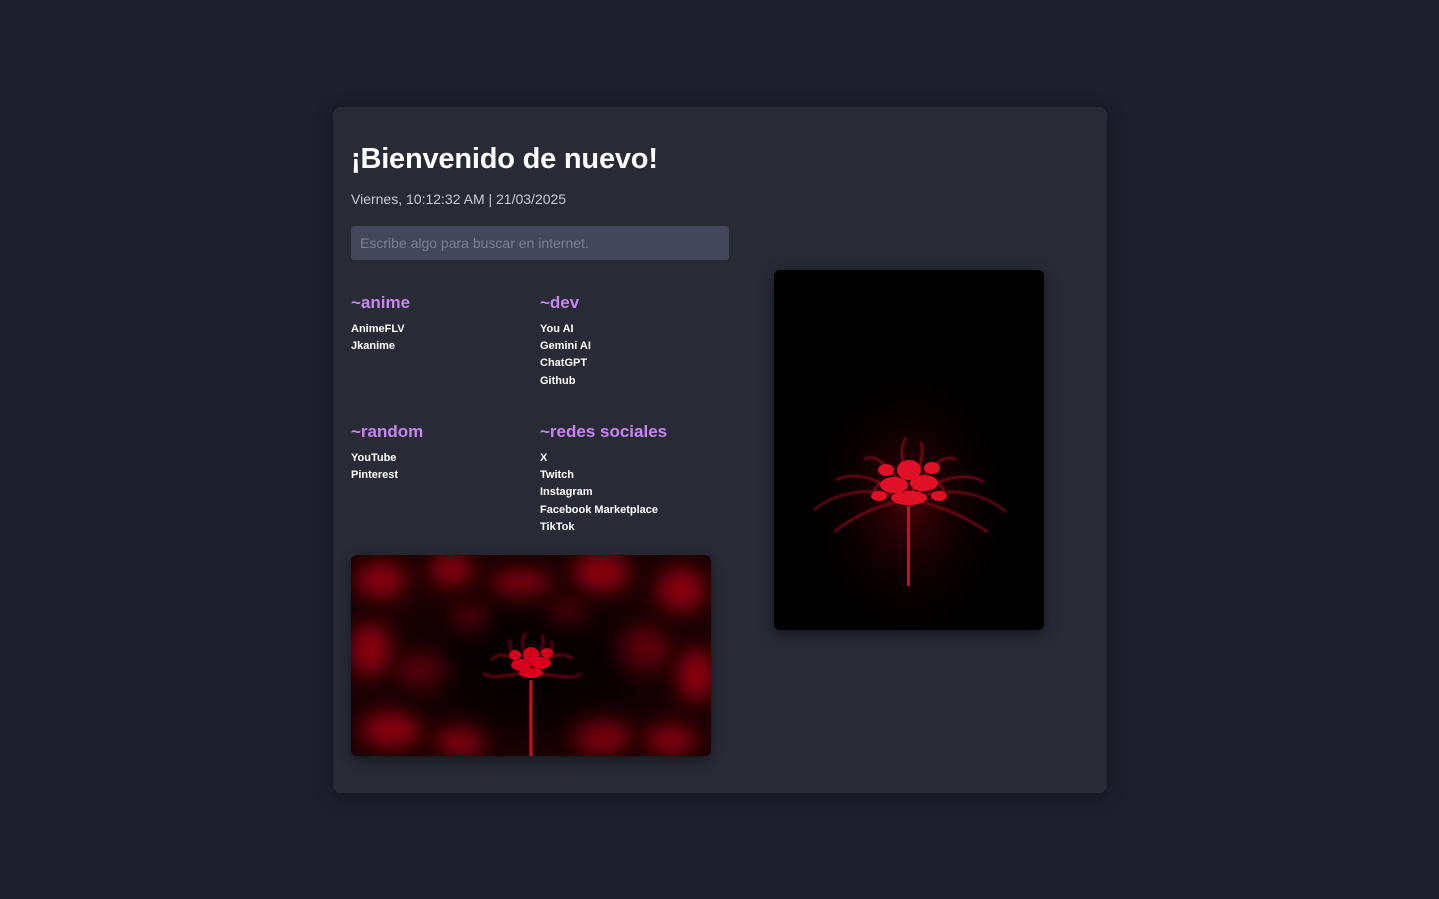  Describe the element at coordinates (531, 655) in the screenshot. I see `spider-lily-wide-image` at that location.